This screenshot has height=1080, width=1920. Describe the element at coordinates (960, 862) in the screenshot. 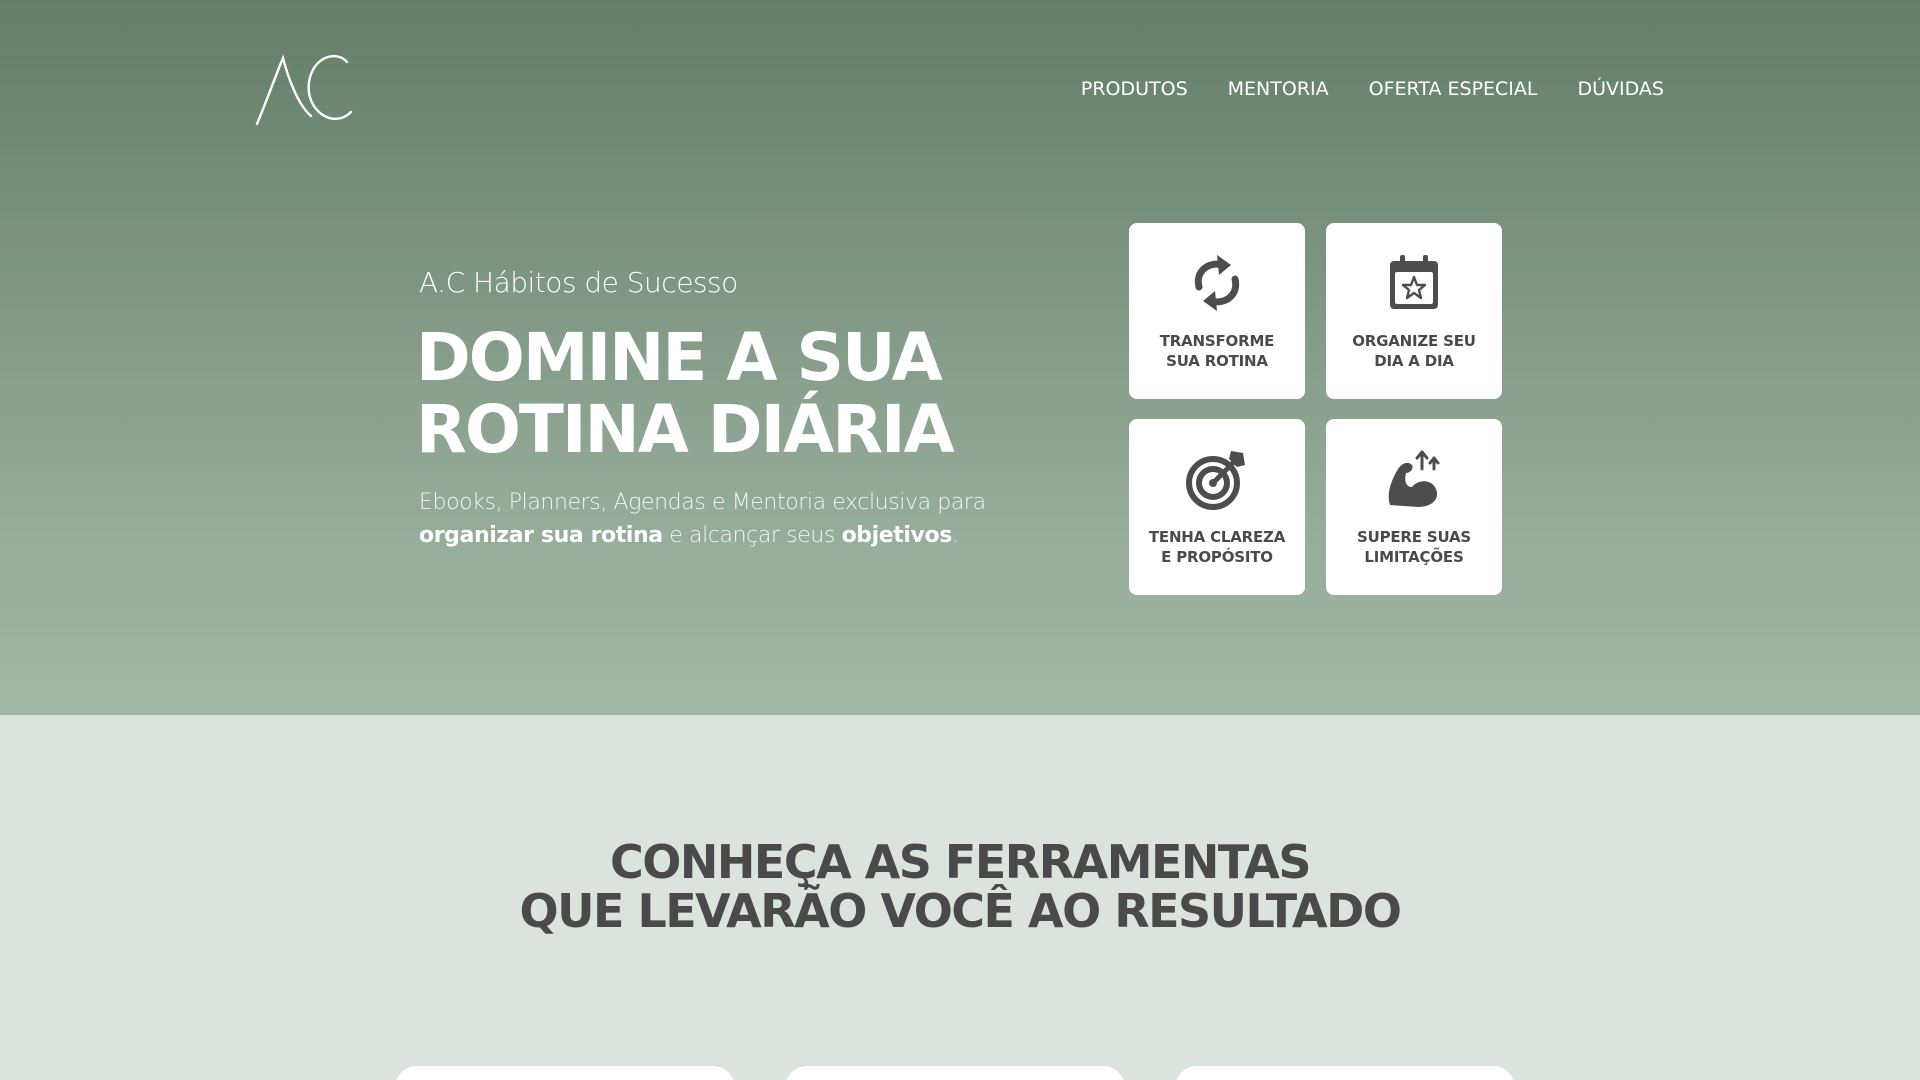

I see `tools-title-line1: CONHEÇA AS FERRAMENTAS` at that location.